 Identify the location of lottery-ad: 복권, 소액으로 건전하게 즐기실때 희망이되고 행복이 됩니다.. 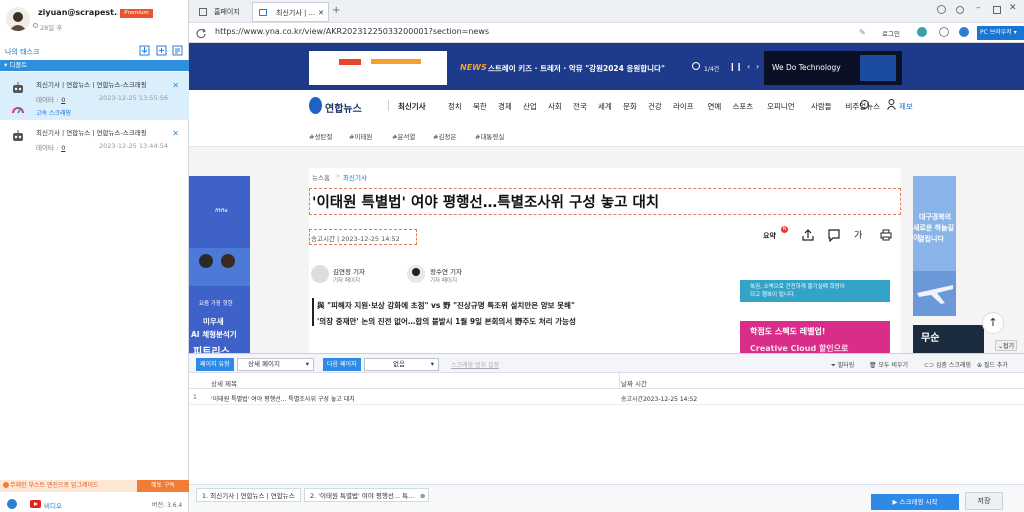
(815, 291).